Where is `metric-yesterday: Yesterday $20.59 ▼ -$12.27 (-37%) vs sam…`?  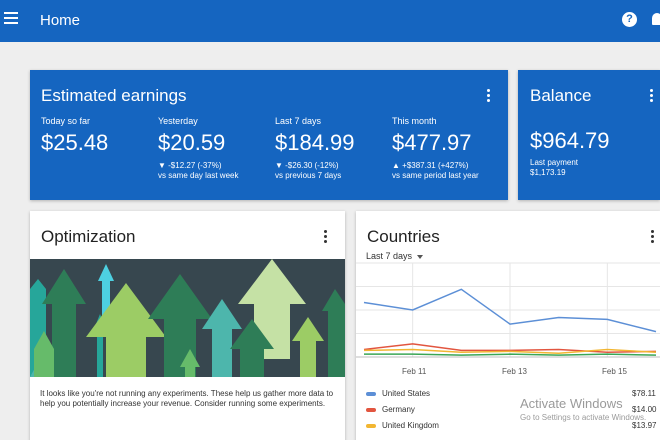
metric-yesterday: Yesterday $20.59 ▼ -$12.27 (-37%) vs sam… is located at coordinates (198, 148).